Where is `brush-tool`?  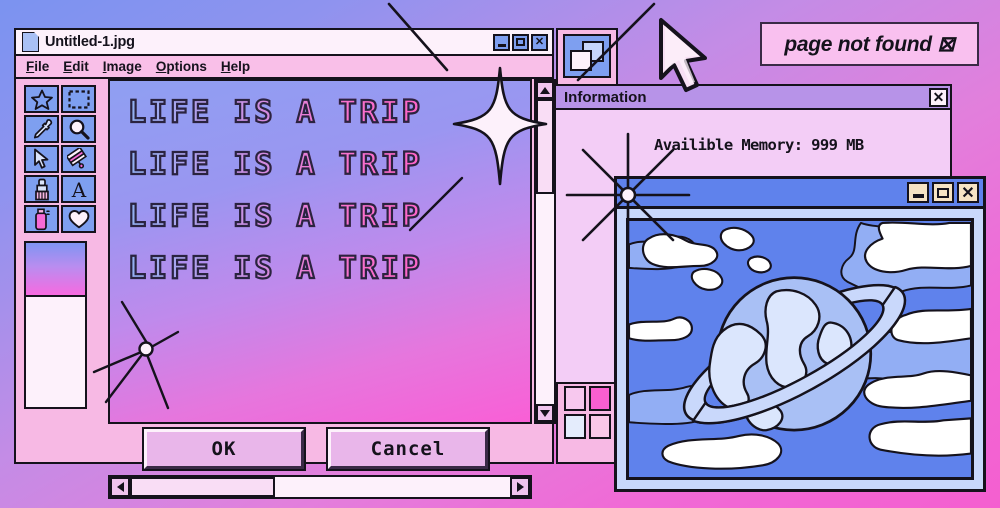
brush-tool is located at coordinates (41, 189).